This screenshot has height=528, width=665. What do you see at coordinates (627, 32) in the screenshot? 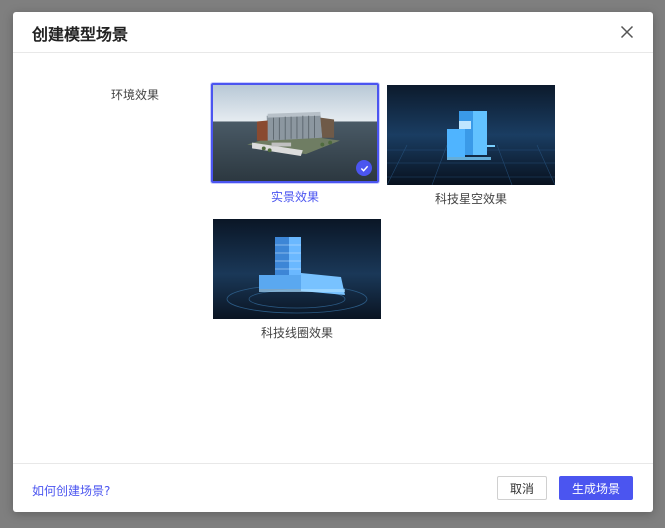
I see `close-icon` at bounding box center [627, 32].